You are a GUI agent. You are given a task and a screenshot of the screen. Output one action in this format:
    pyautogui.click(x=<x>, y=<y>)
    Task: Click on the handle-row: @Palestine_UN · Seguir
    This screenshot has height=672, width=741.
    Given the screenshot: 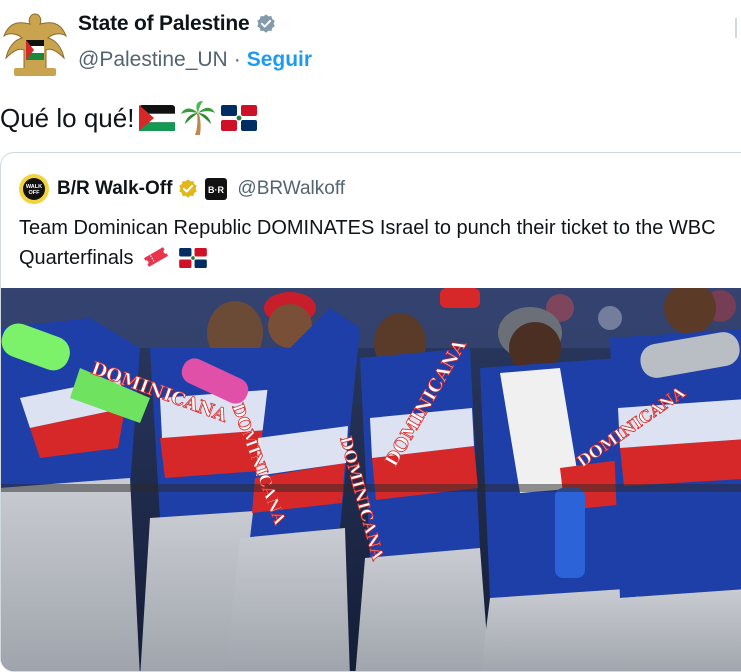 What is the action you would take?
    pyautogui.click(x=195, y=60)
    